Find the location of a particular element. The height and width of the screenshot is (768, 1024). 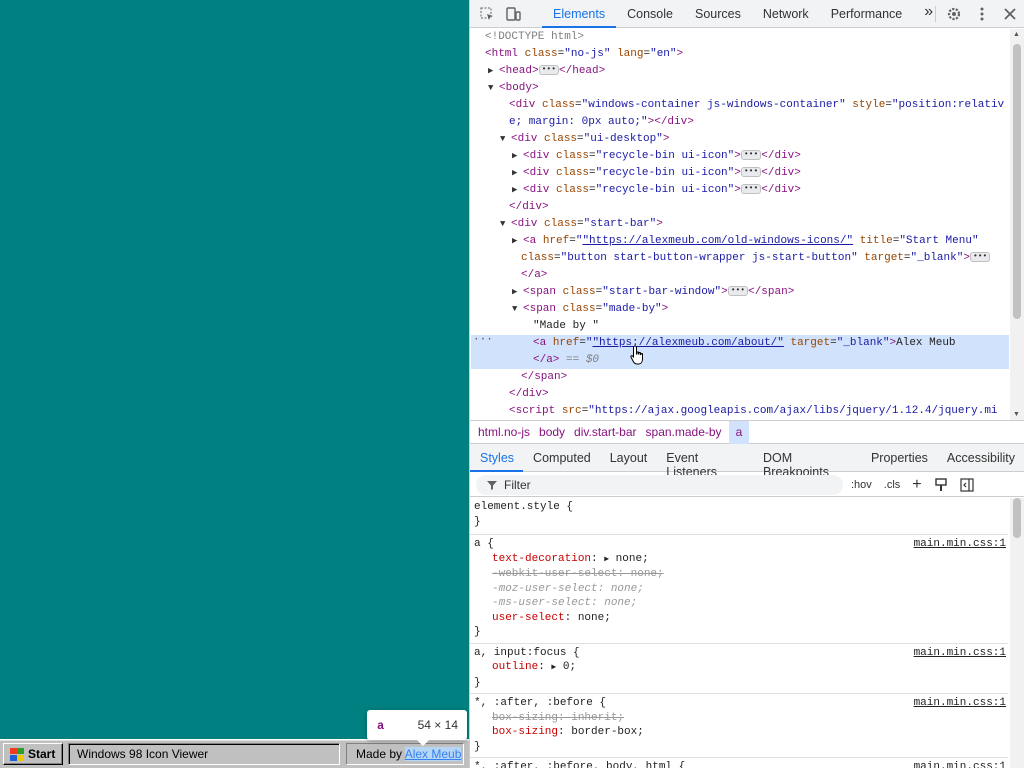

start-button: Start is located at coordinates (33, 754).